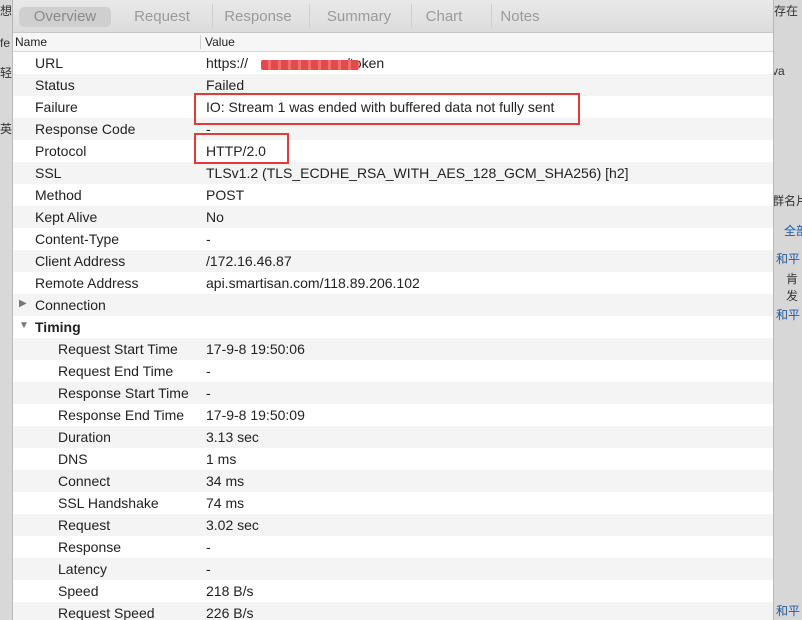  Describe the element at coordinates (393, 349) in the screenshot. I see `table-row: Request Start Time 17-9-8 19:50:06` at that location.